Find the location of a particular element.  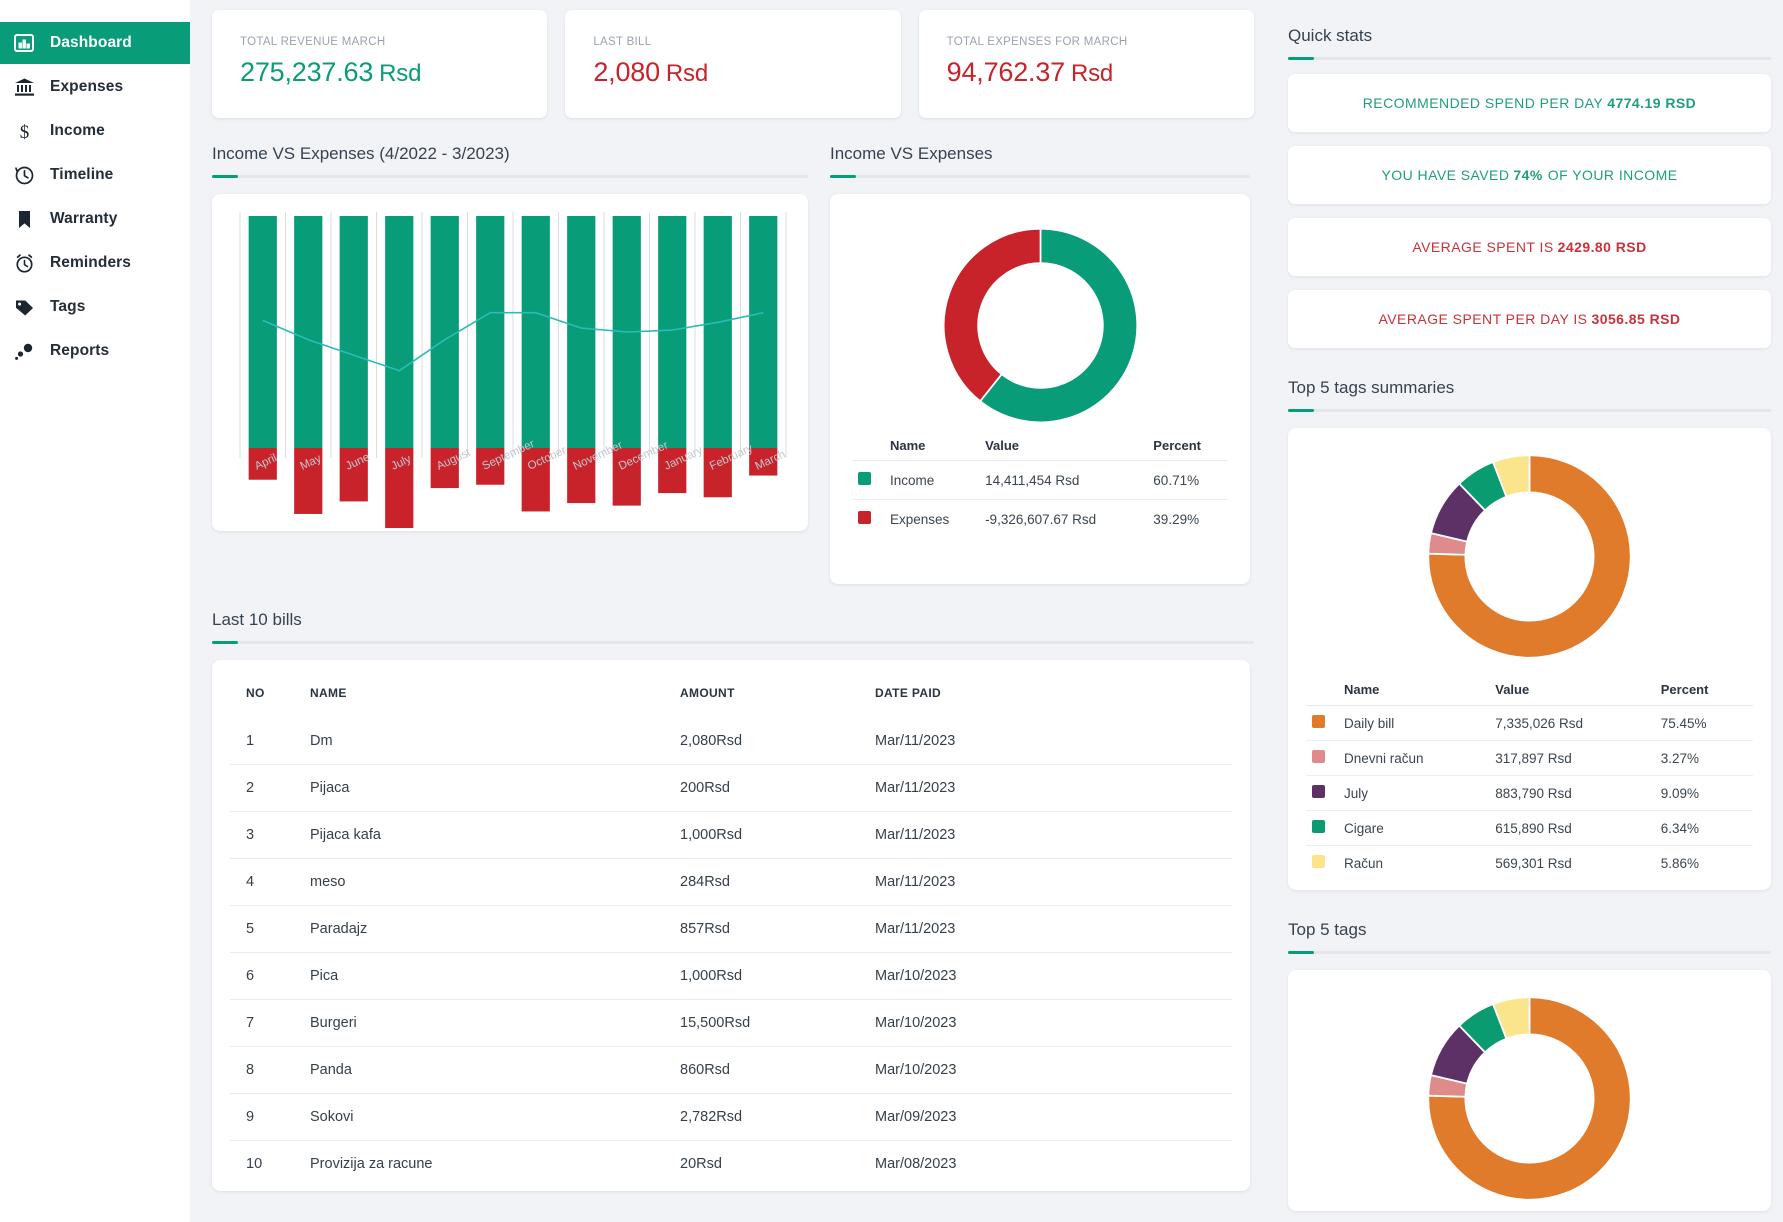

sidebar-item-timeline: Timeline is located at coordinates (95, 175).